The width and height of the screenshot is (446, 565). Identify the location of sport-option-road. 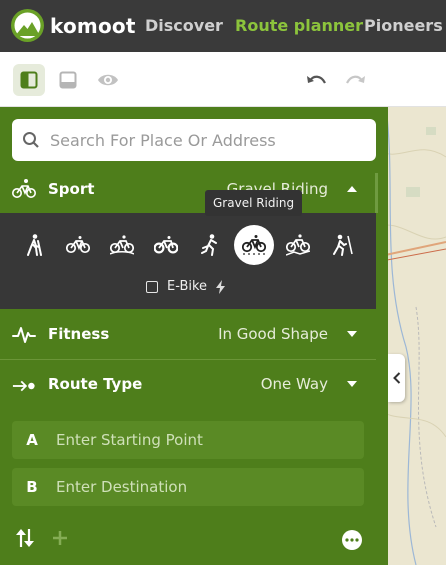
(122, 245).